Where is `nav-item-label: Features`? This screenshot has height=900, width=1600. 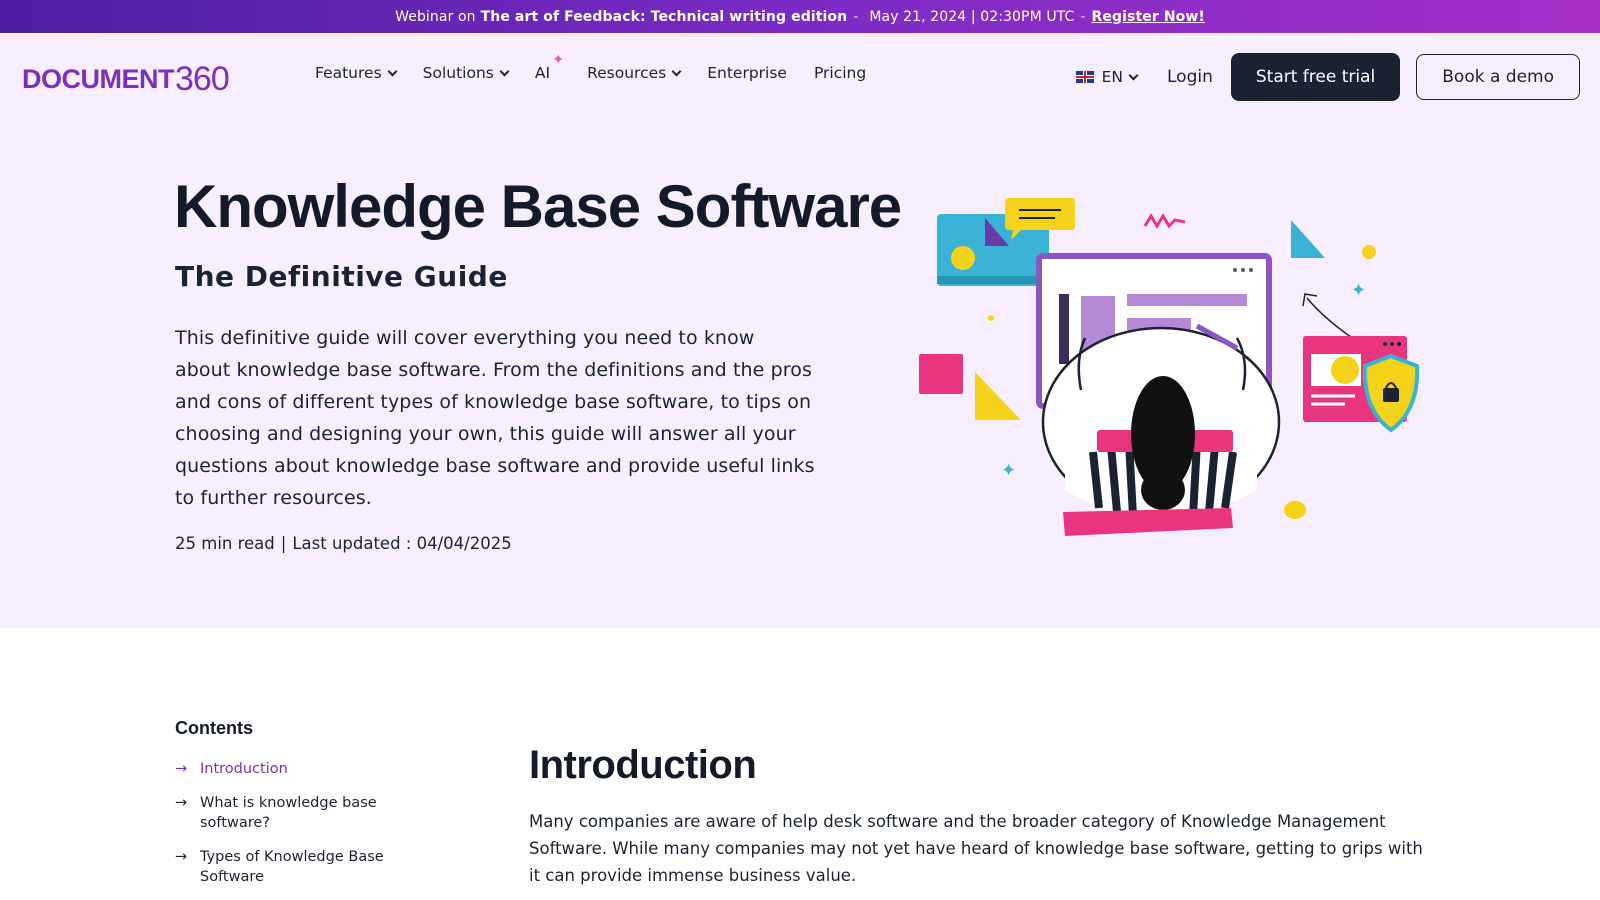
nav-item-label: Features is located at coordinates (348, 73).